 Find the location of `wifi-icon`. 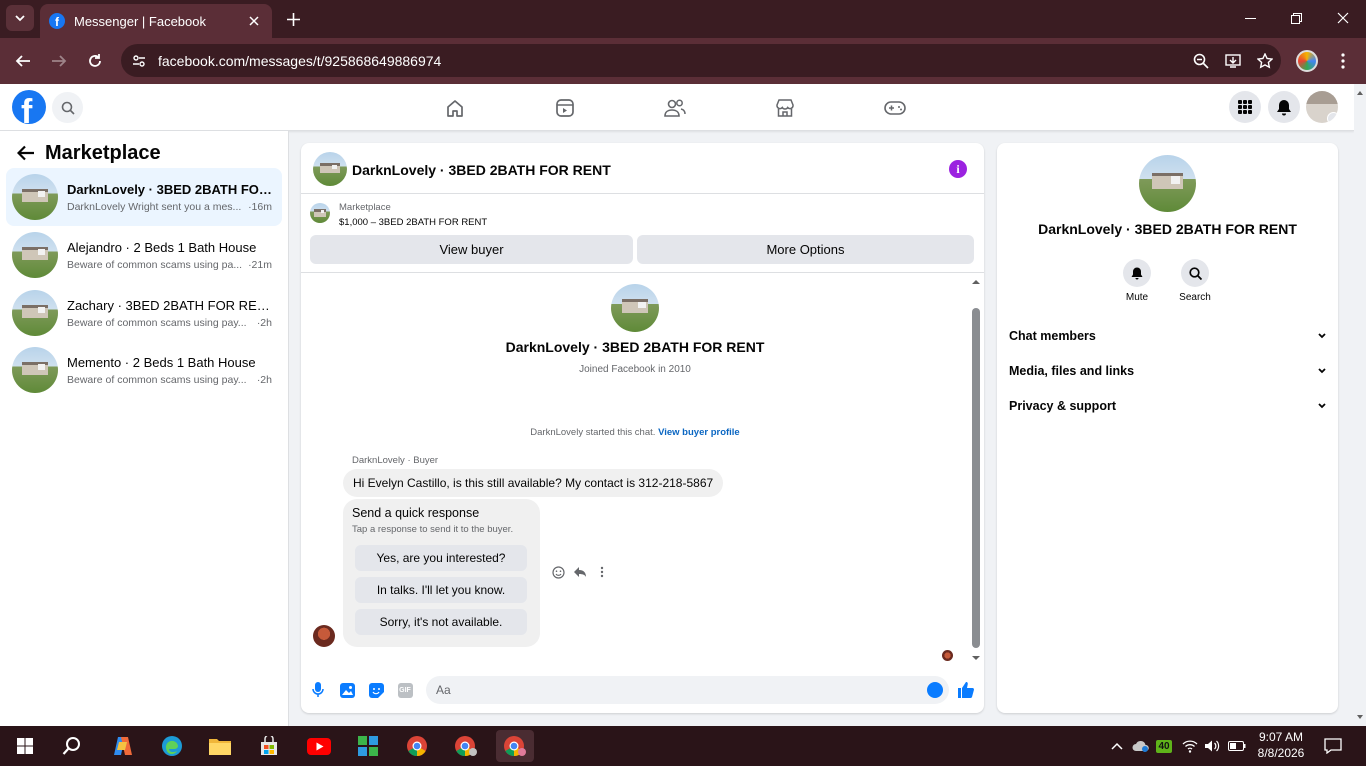

wifi-icon is located at coordinates (1190, 746).